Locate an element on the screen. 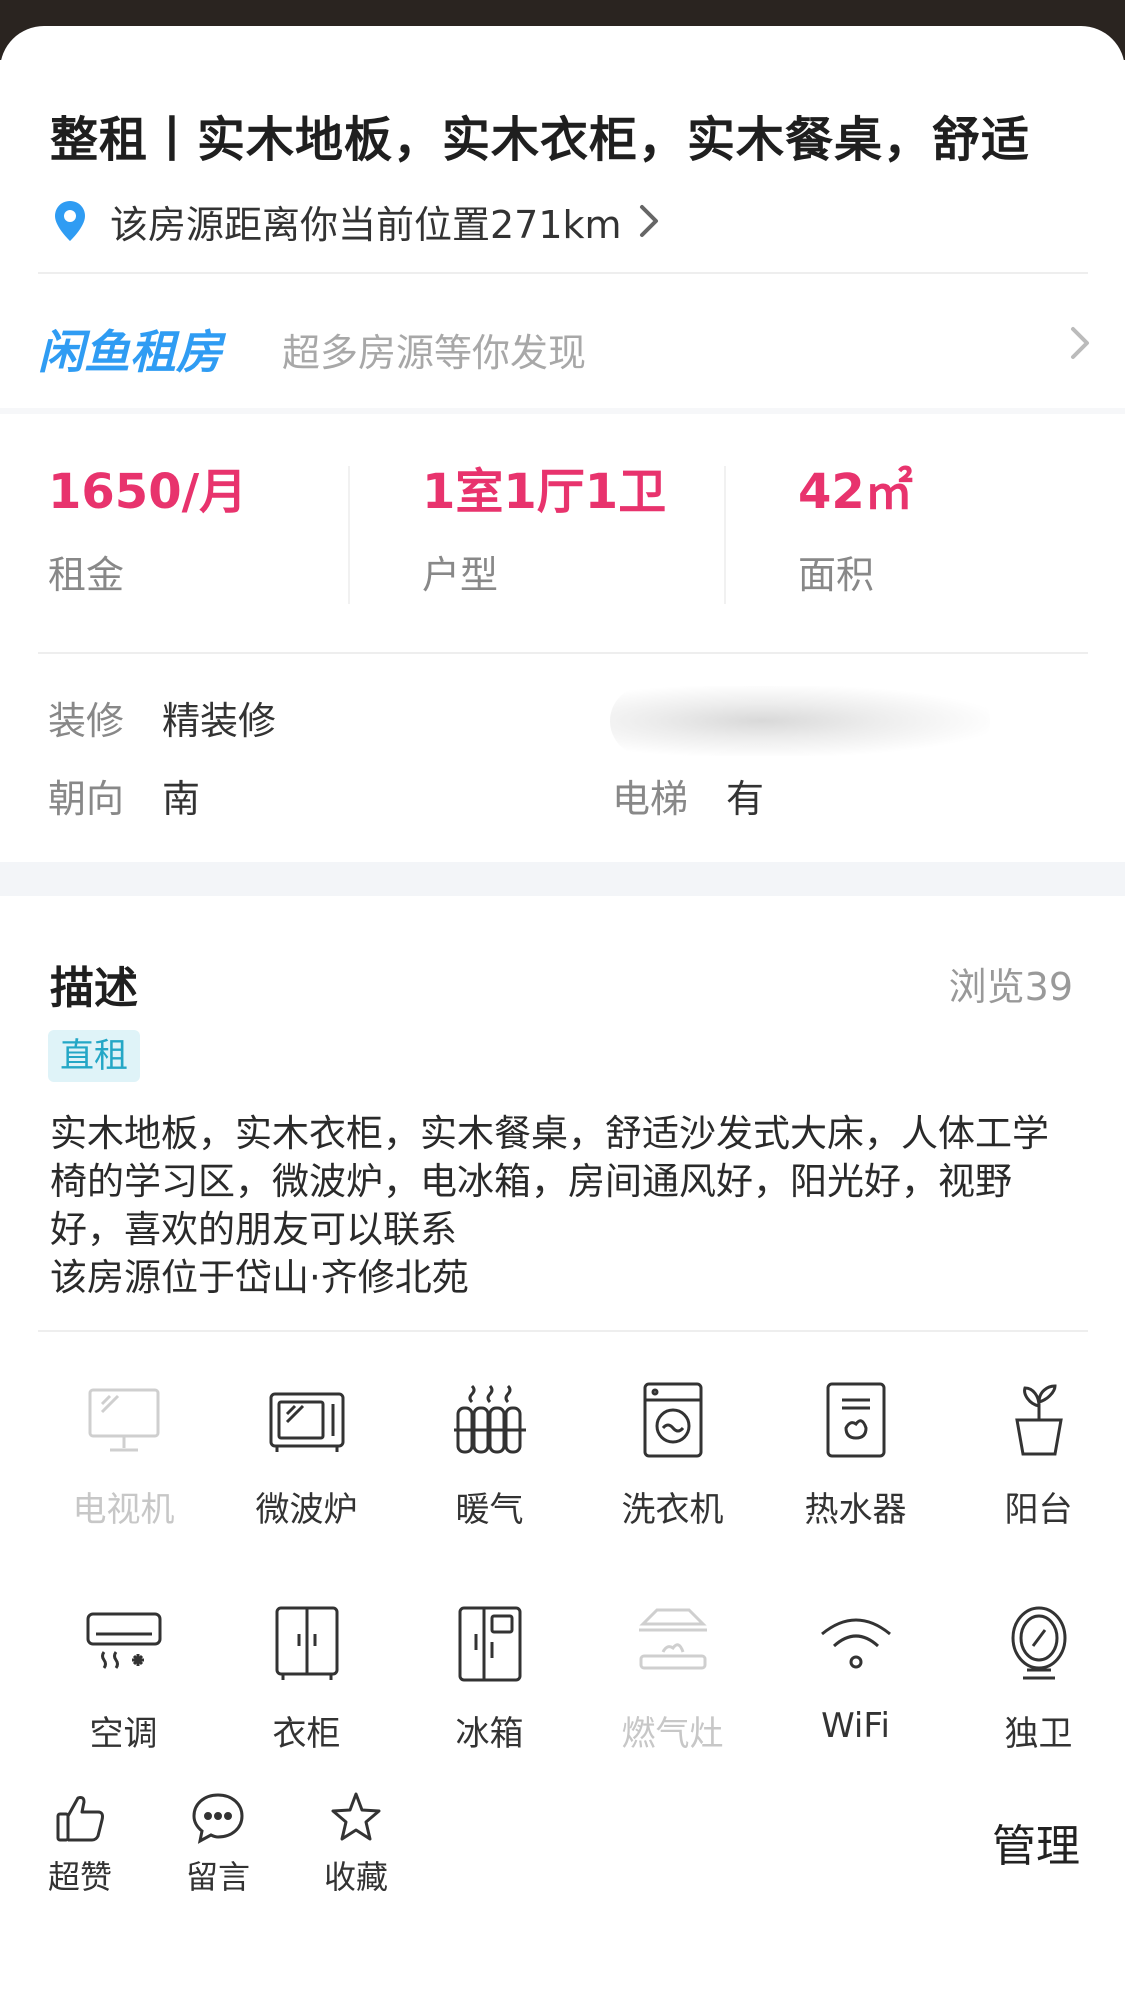 The image size is (1125, 2004). rent-value: 1650/月 is located at coordinates (148, 492).